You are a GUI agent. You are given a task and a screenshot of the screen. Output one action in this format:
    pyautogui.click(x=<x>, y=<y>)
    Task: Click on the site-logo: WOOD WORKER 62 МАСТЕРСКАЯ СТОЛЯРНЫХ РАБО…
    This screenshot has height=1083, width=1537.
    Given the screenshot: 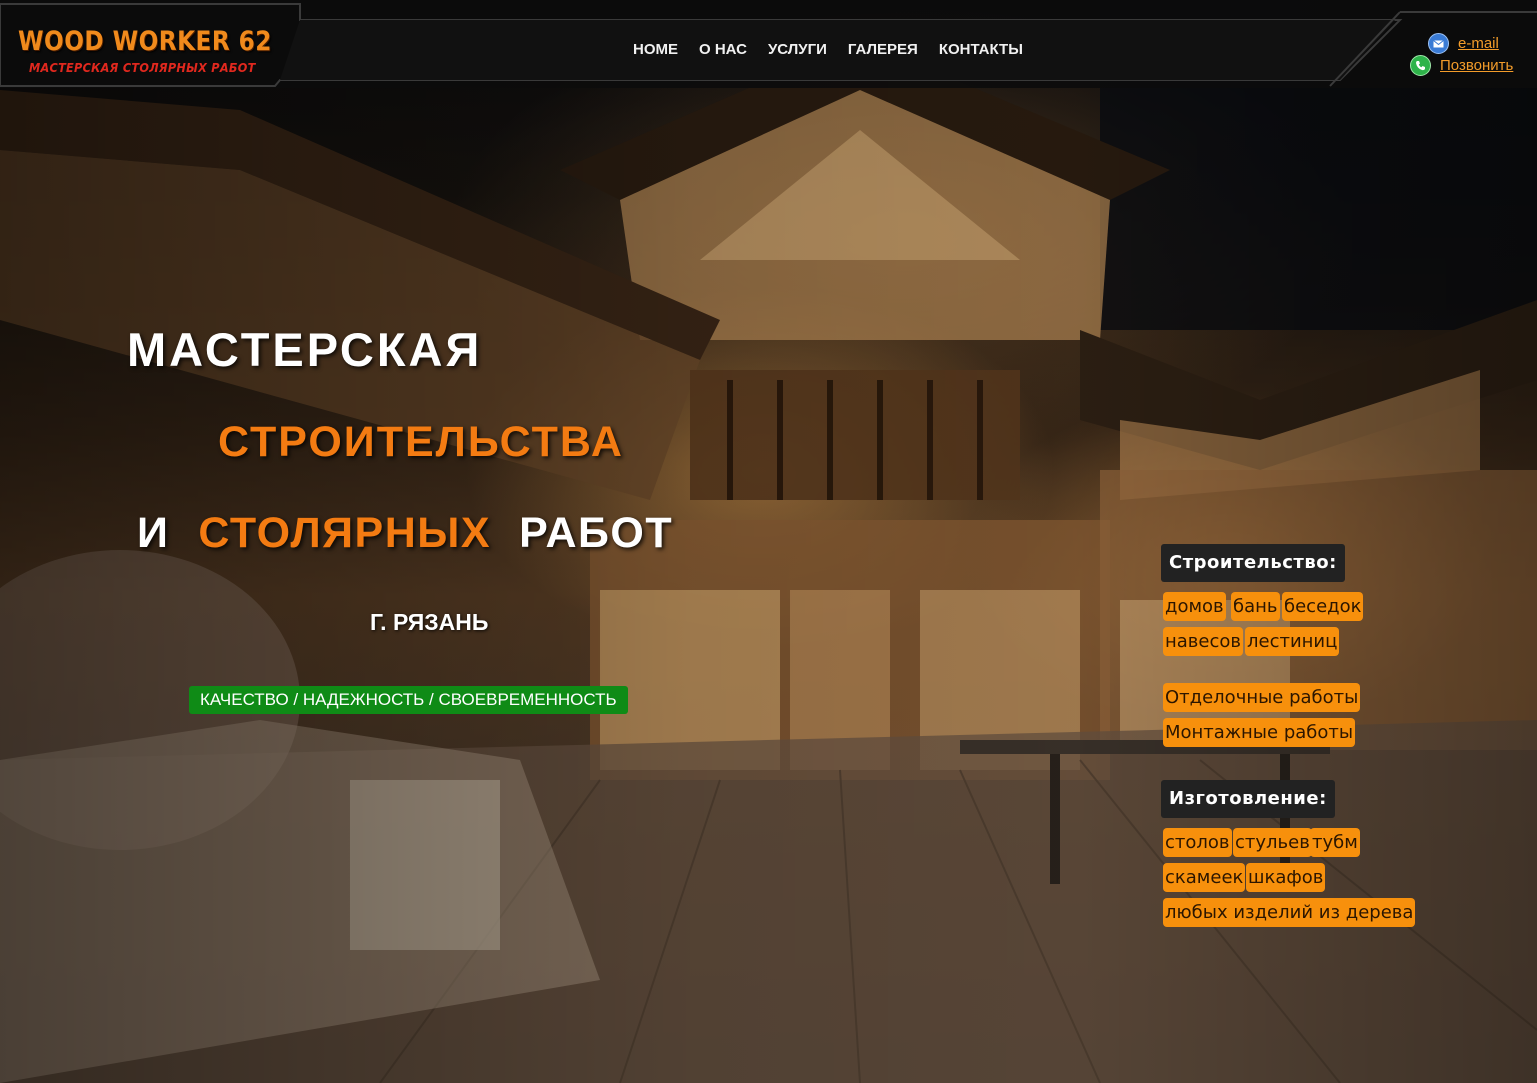 What is the action you would take?
    pyautogui.click(x=148, y=52)
    